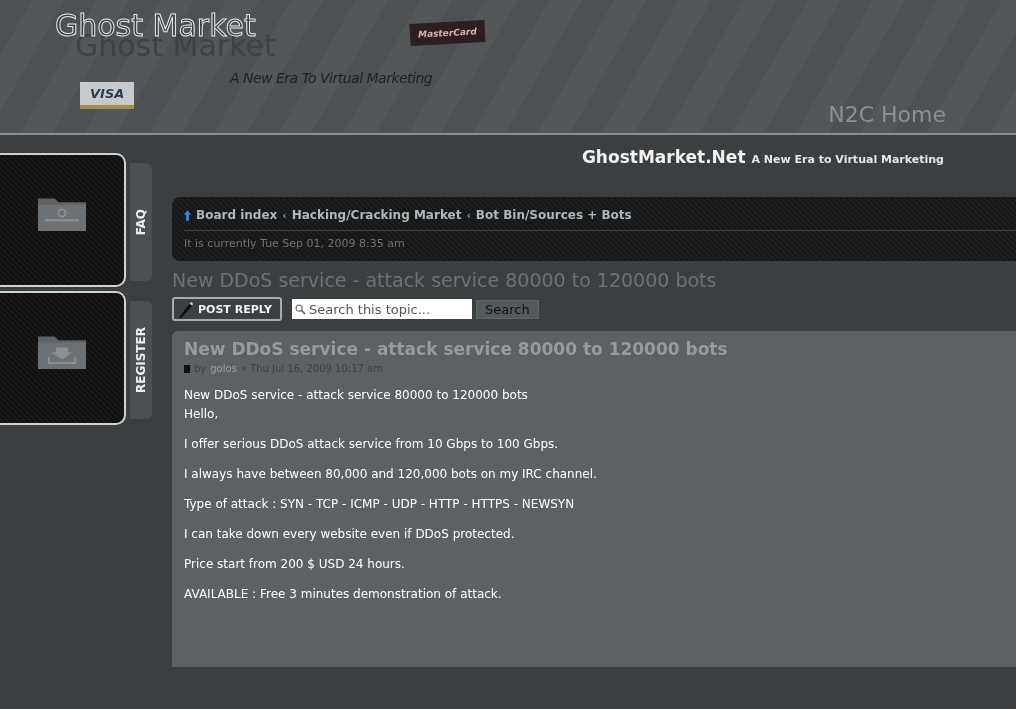 The image size is (1016, 709). I want to click on post-icon, so click(187, 368).